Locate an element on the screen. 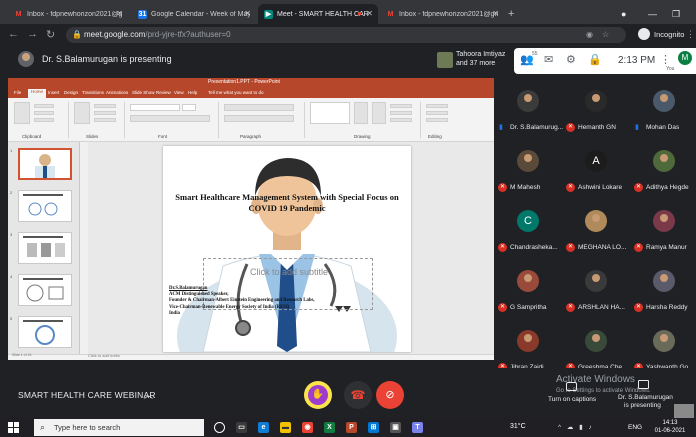 This screenshot has width=696, height=437. excel-icon: X is located at coordinates (329, 427).